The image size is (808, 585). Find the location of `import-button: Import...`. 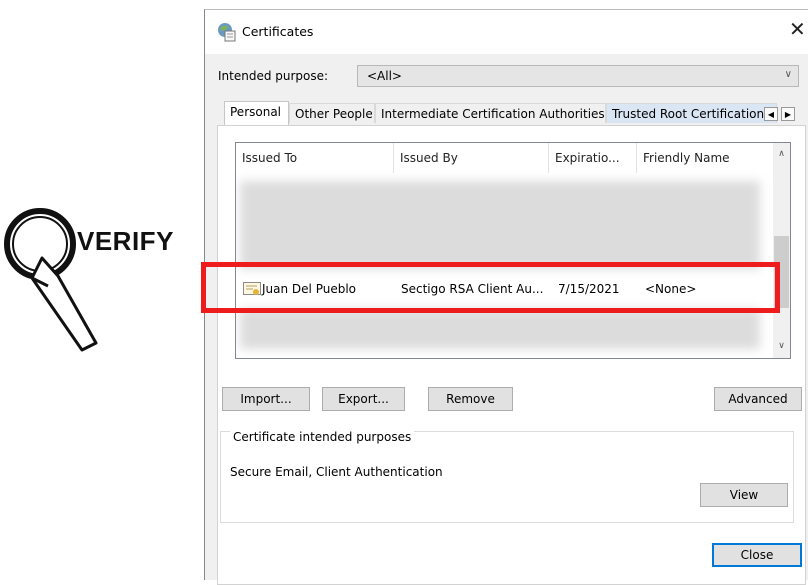

import-button: Import... is located at coordinates (266, 399).